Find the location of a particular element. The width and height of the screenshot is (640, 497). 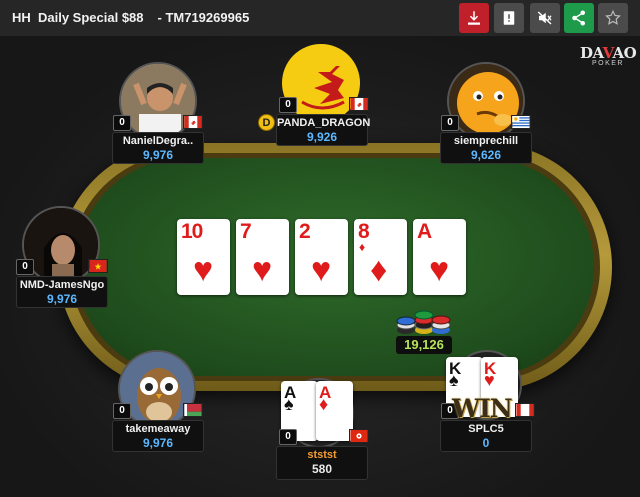

player-seat: PANDA_DRAGON 9,926 is located at coordinates (323, 130).